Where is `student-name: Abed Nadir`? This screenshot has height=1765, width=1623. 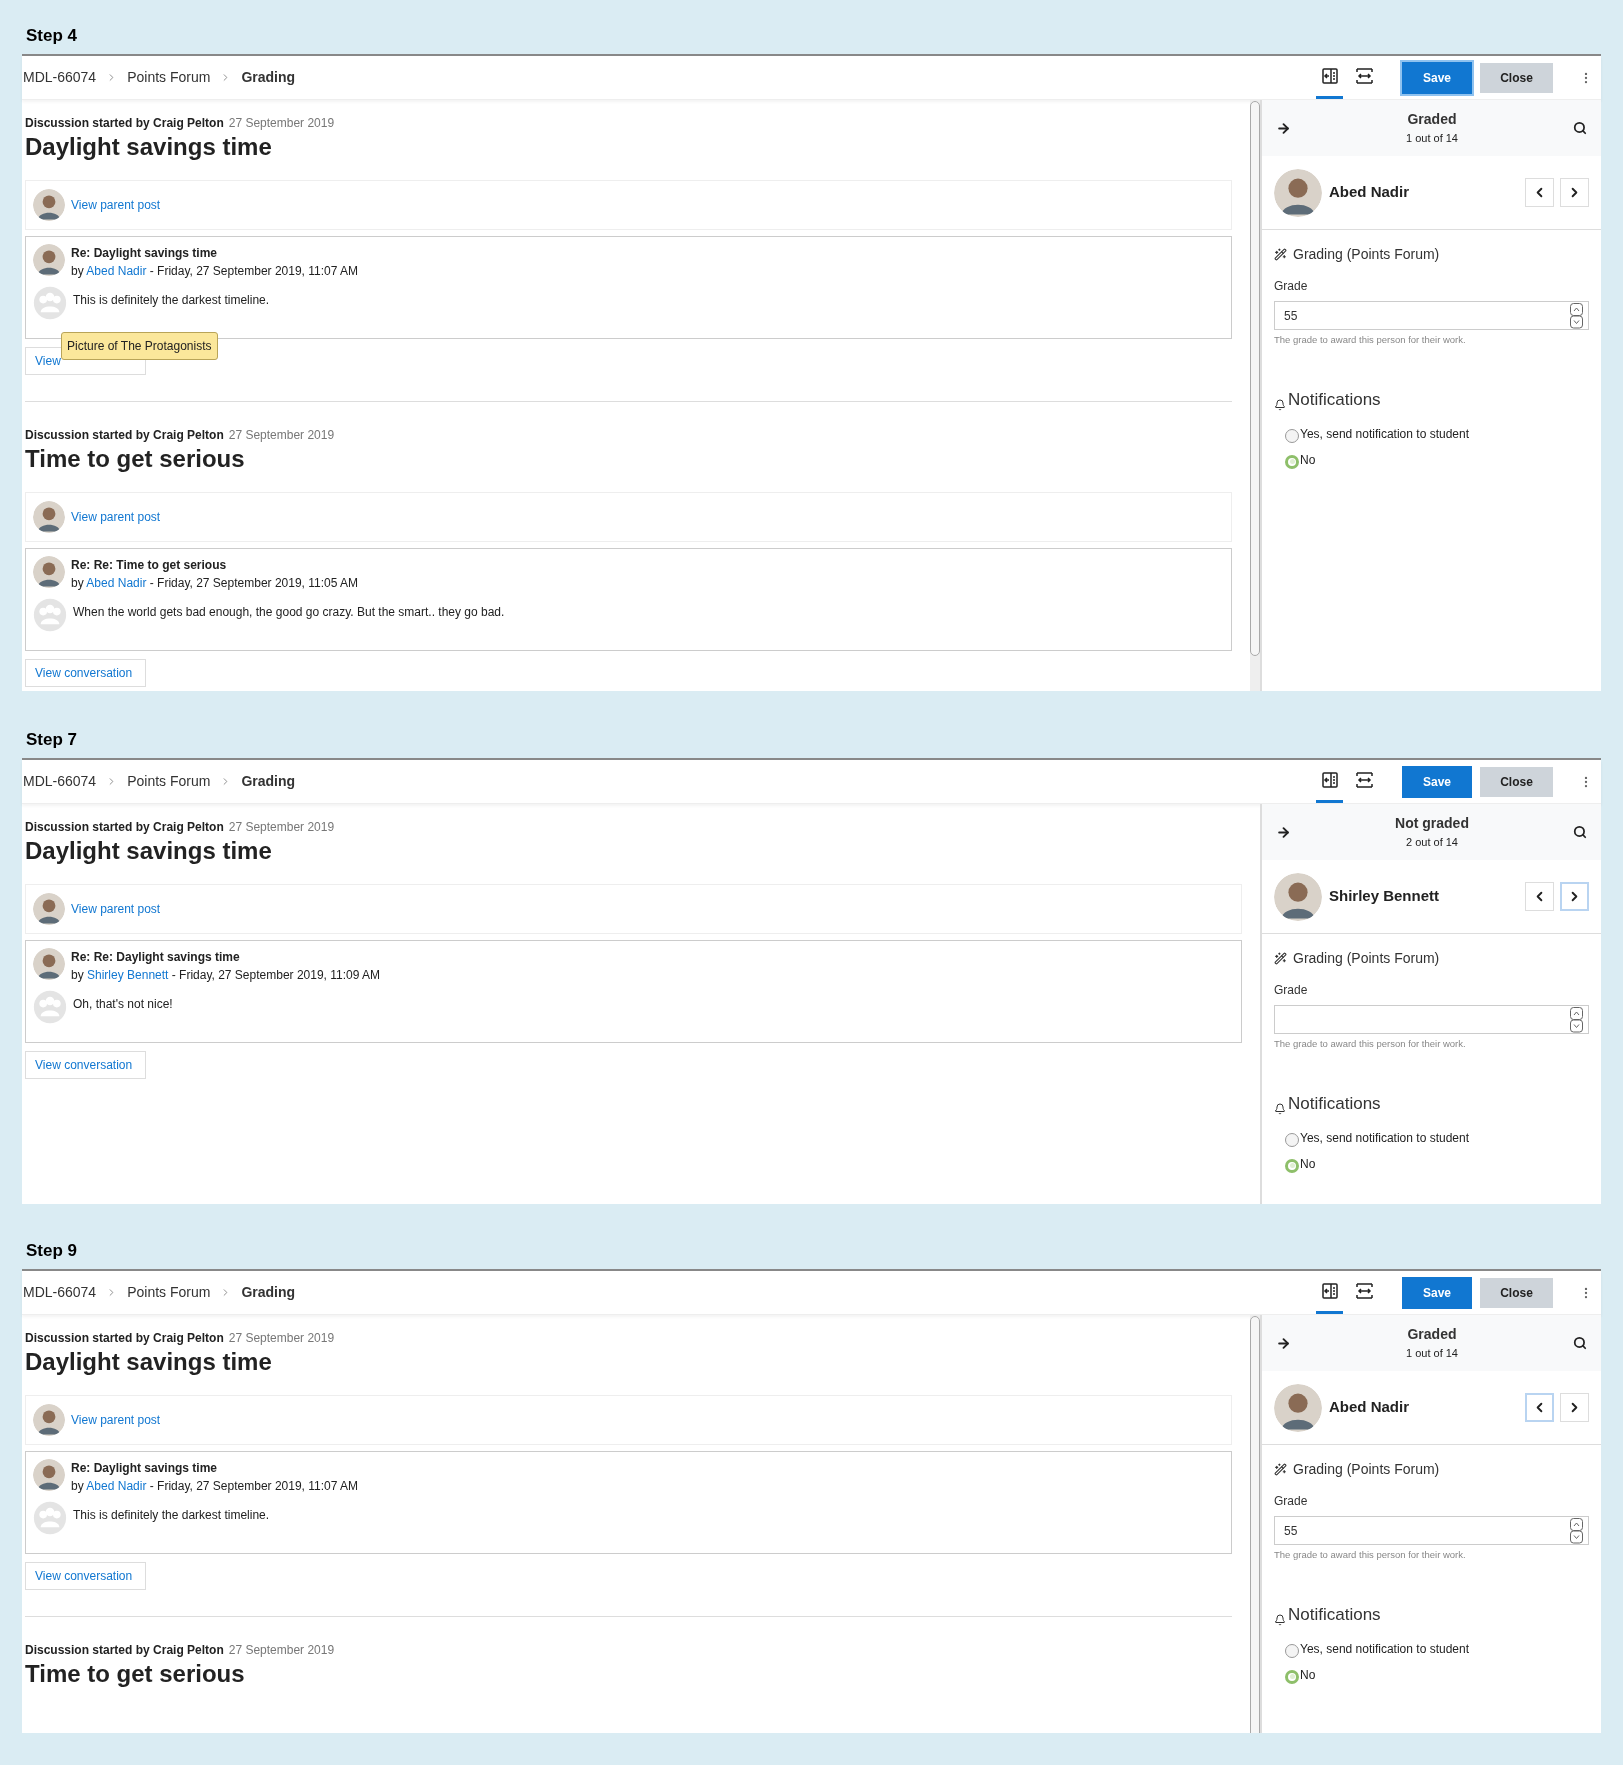 student-name: Abed Nadir is located at coordinates (1369, 192).